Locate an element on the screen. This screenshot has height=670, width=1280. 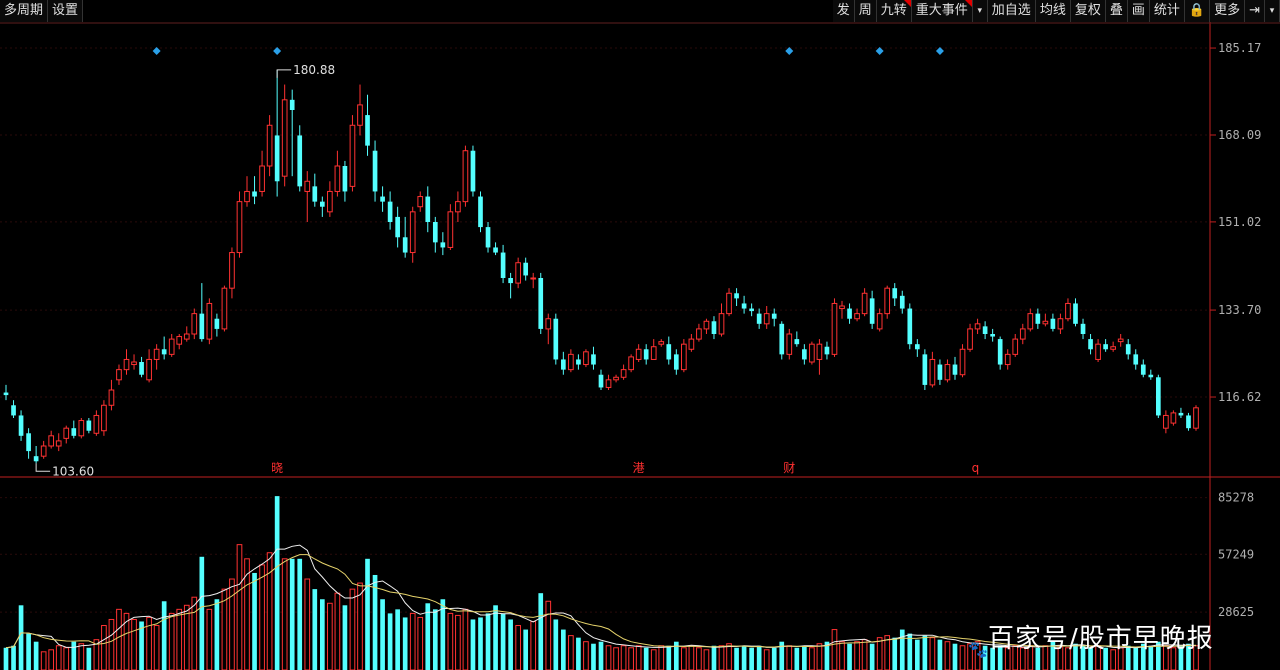
toolbar-right-item: 叠 is located at coordinates (1116, 11).